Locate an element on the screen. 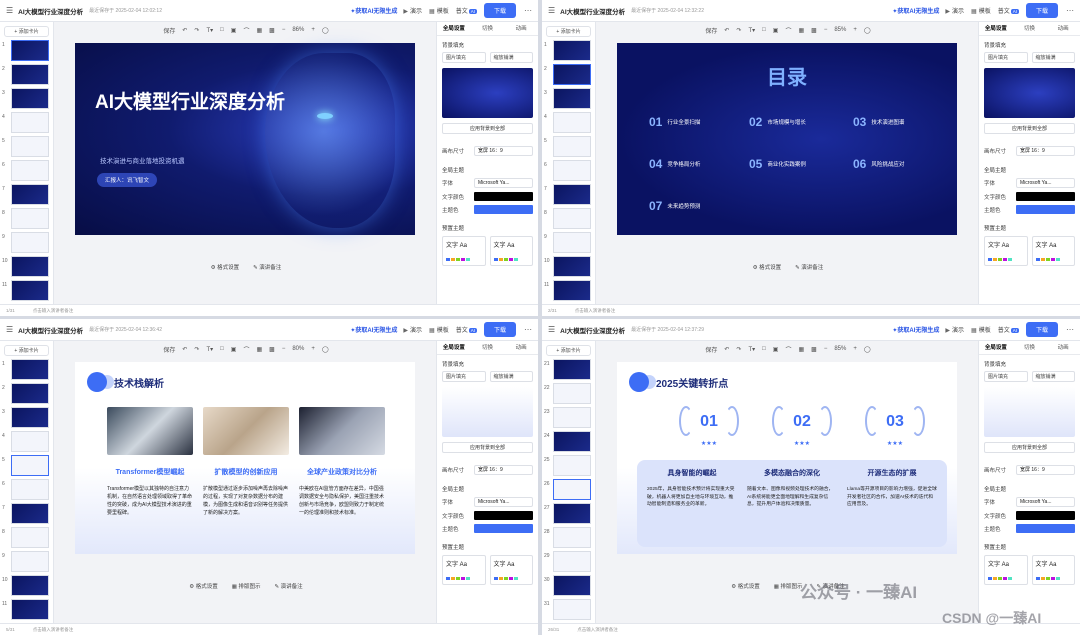 The image size is (1080, 635). slide-title: 2025关键转折点 is located at coordinates (692, 382).